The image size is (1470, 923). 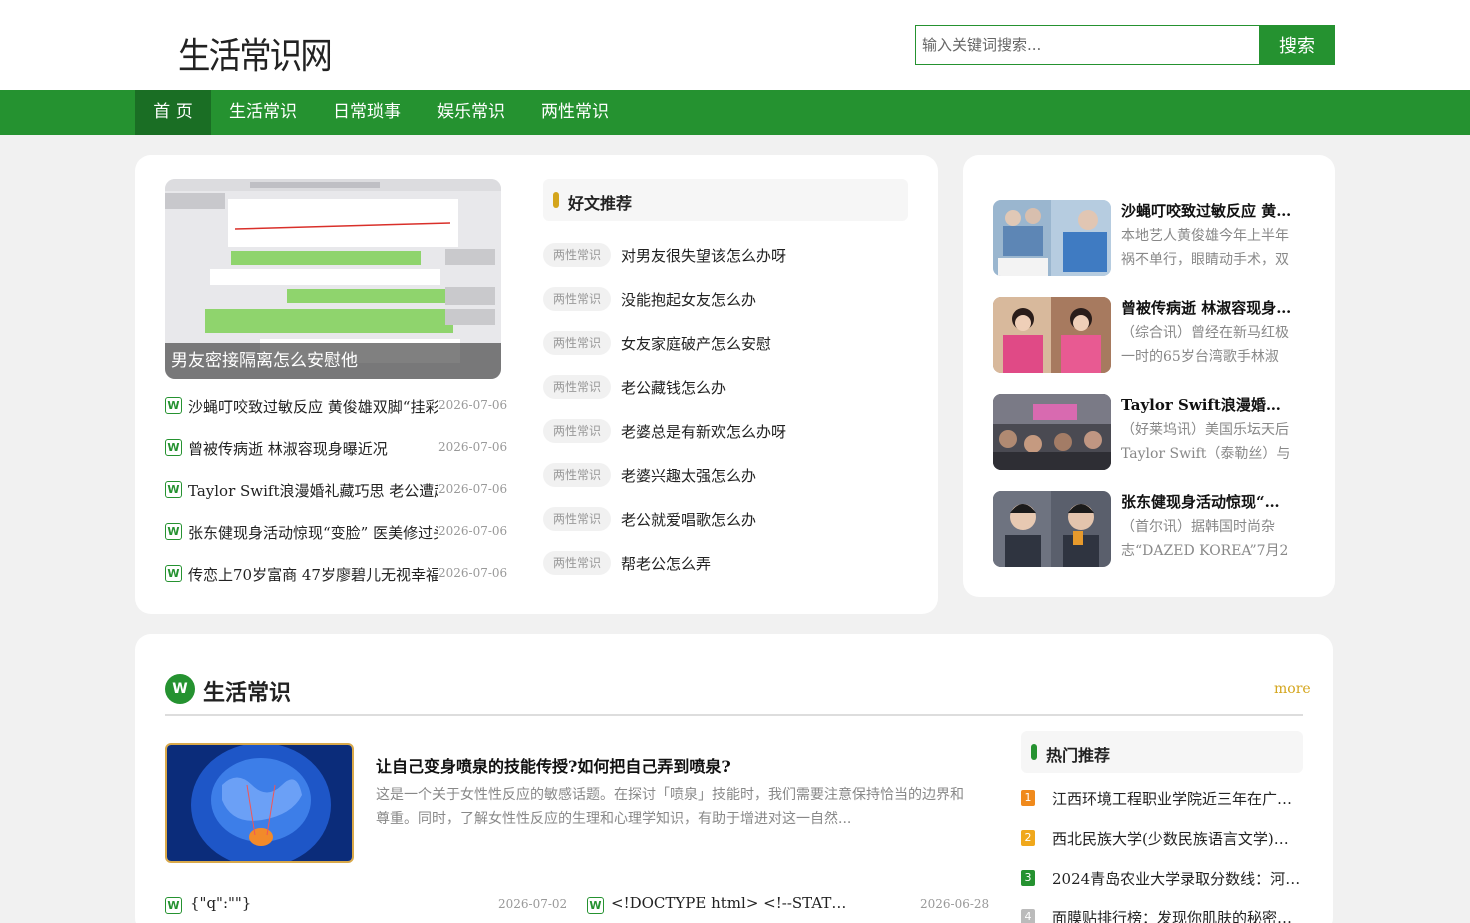 I want to click on section-divider, so click(x=734, y=715).